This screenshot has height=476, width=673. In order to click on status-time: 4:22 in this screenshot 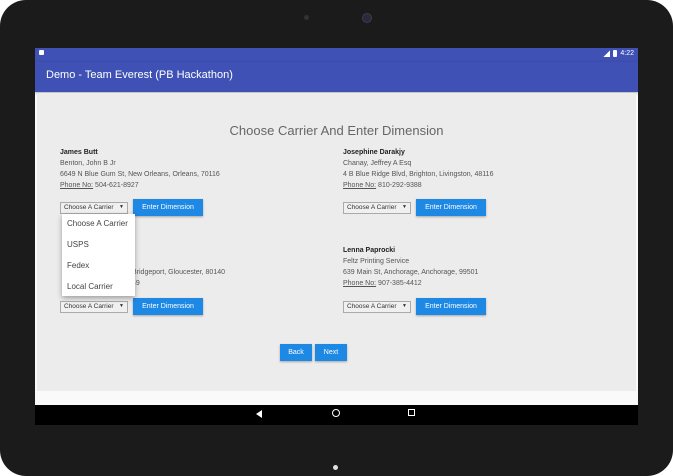, I will do `click(627, 53)`.